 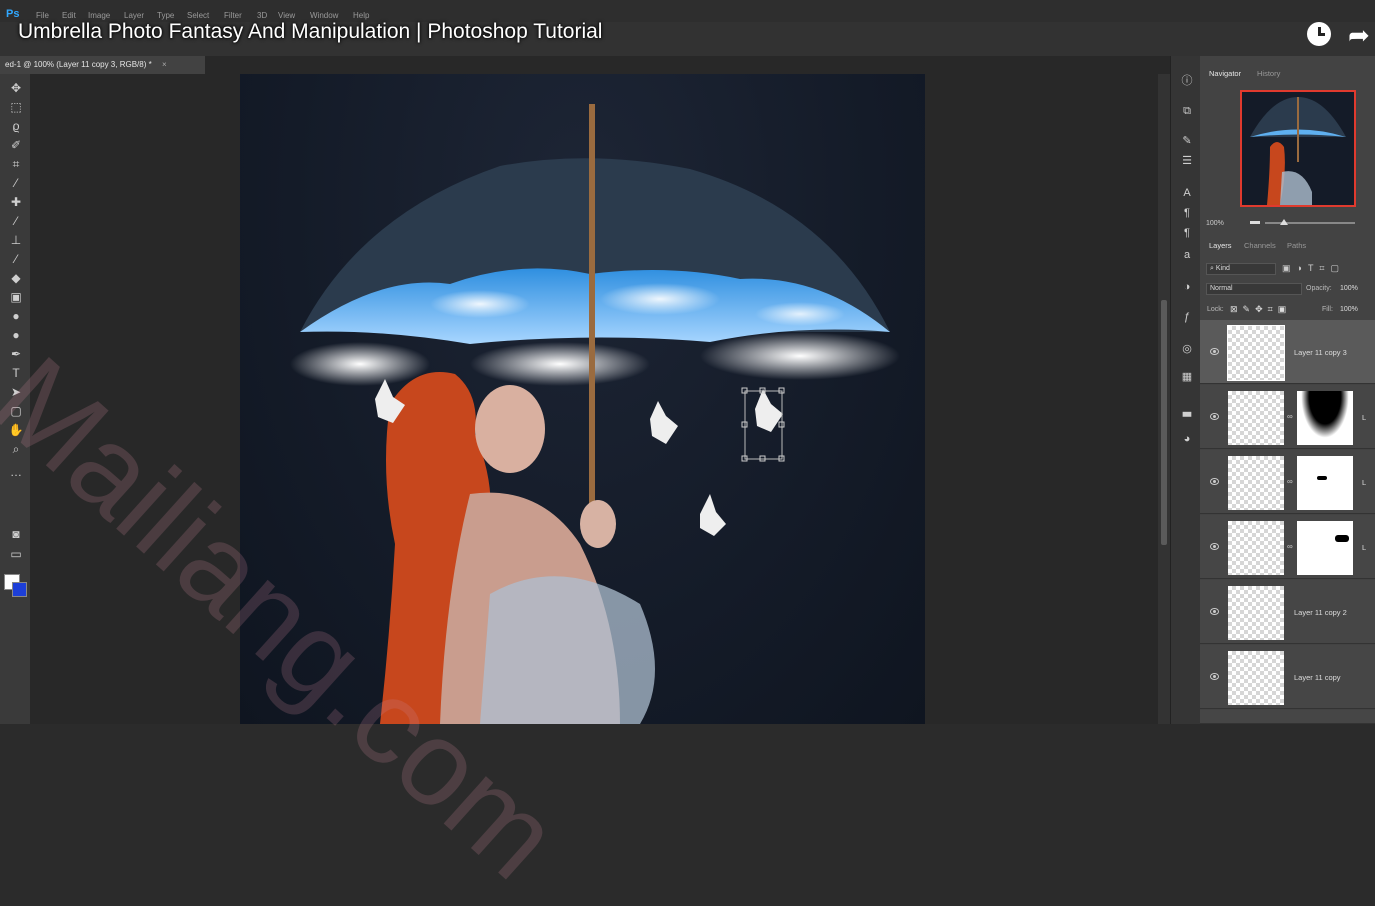 I want to click on zoom-icon: ⌕, so click(x=16, y=449).